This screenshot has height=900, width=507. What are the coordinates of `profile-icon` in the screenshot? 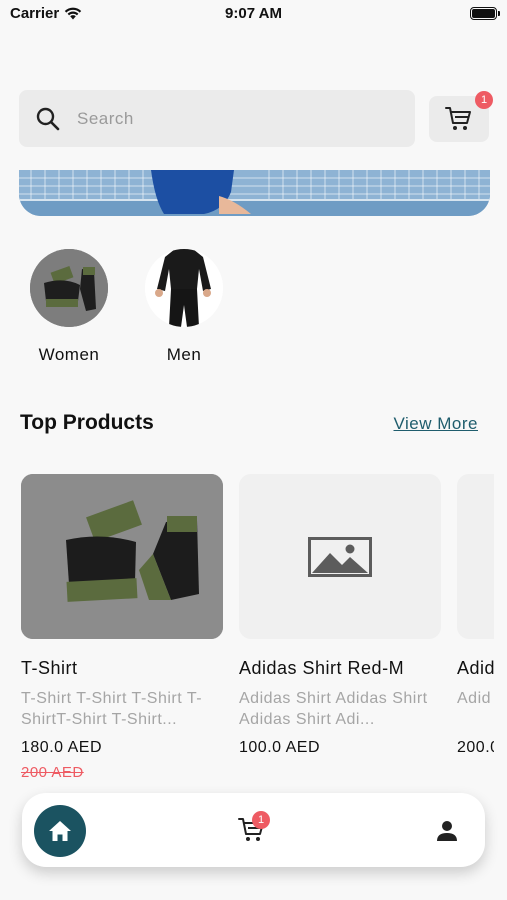 It's located at (447, 831).